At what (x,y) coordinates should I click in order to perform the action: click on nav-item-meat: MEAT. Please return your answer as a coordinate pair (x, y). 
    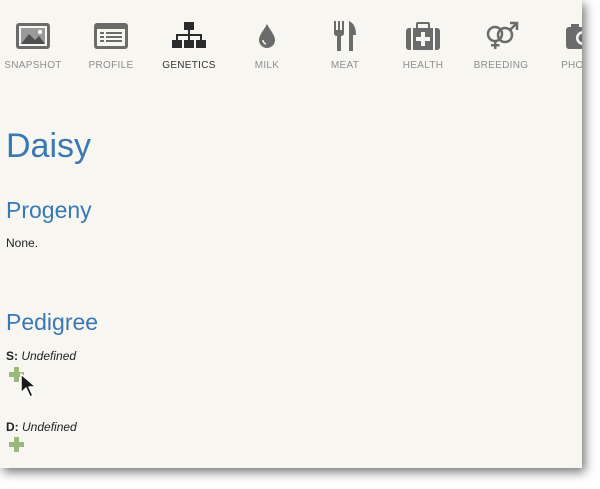
    Looking at the image, I should click on (345, 44).